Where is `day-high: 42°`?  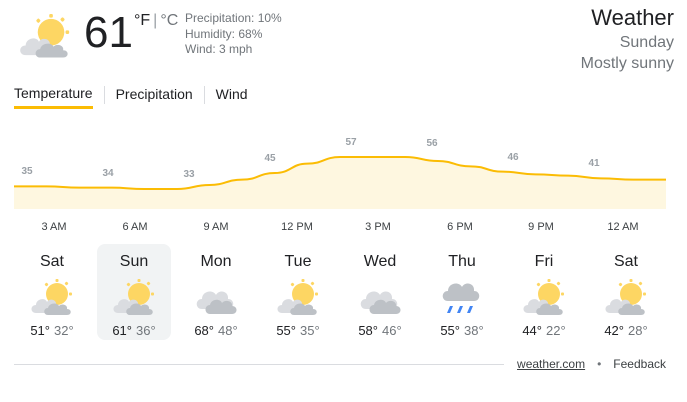 day-high: 42° is located at coordinates (614, 330).